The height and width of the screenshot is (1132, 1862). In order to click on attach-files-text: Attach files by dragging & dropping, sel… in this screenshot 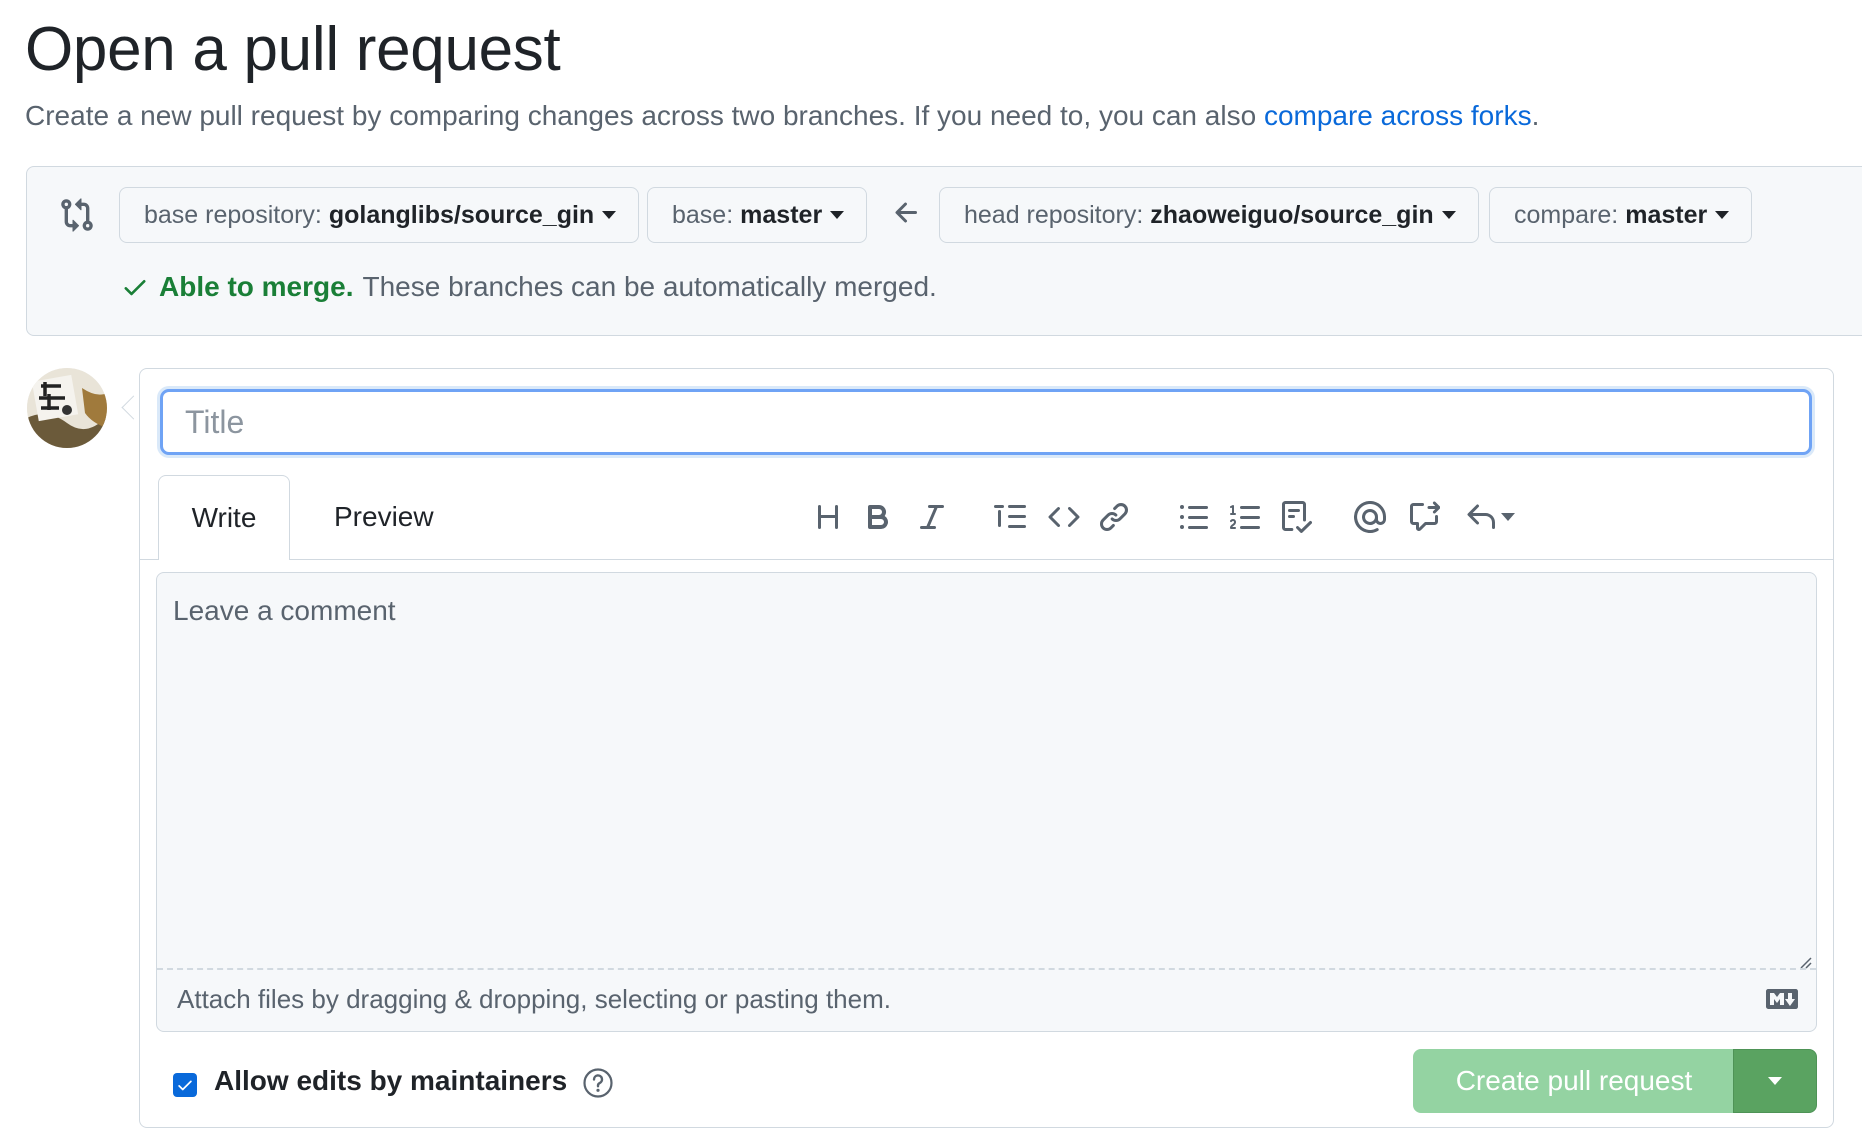, I will do `click(534, 999)`.